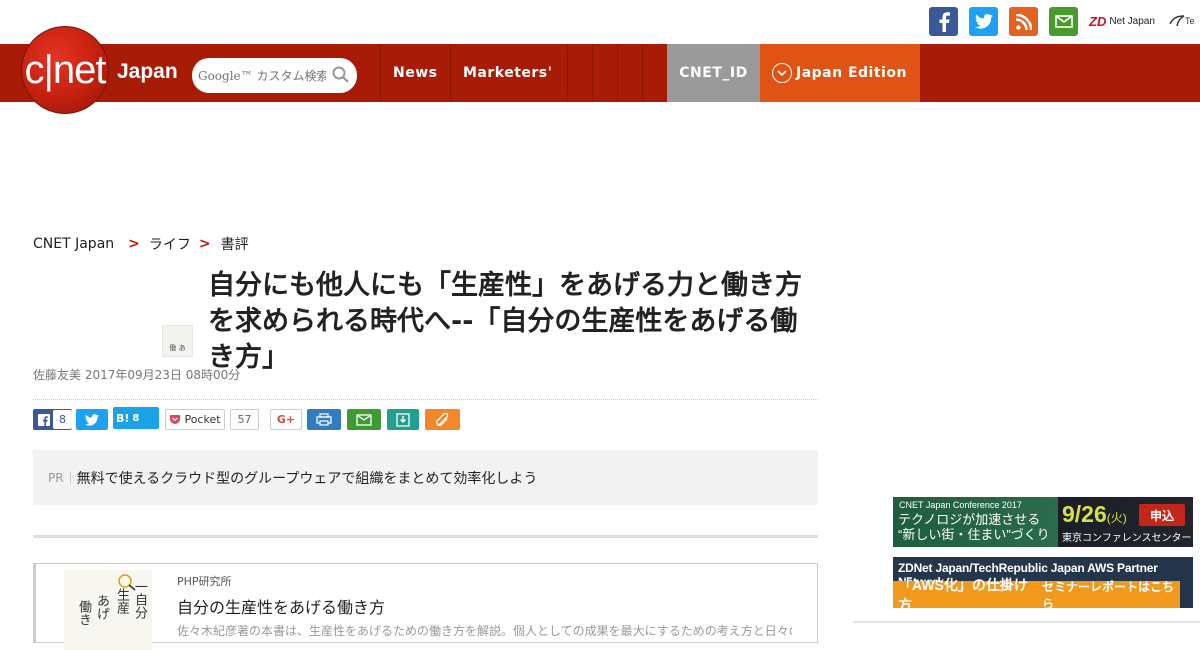 This screenshot has height=650, width=1200. Describe the element at coordinates (177, 341) in the screenshot. I see `article-thumbnail: 働 あ` at that location.